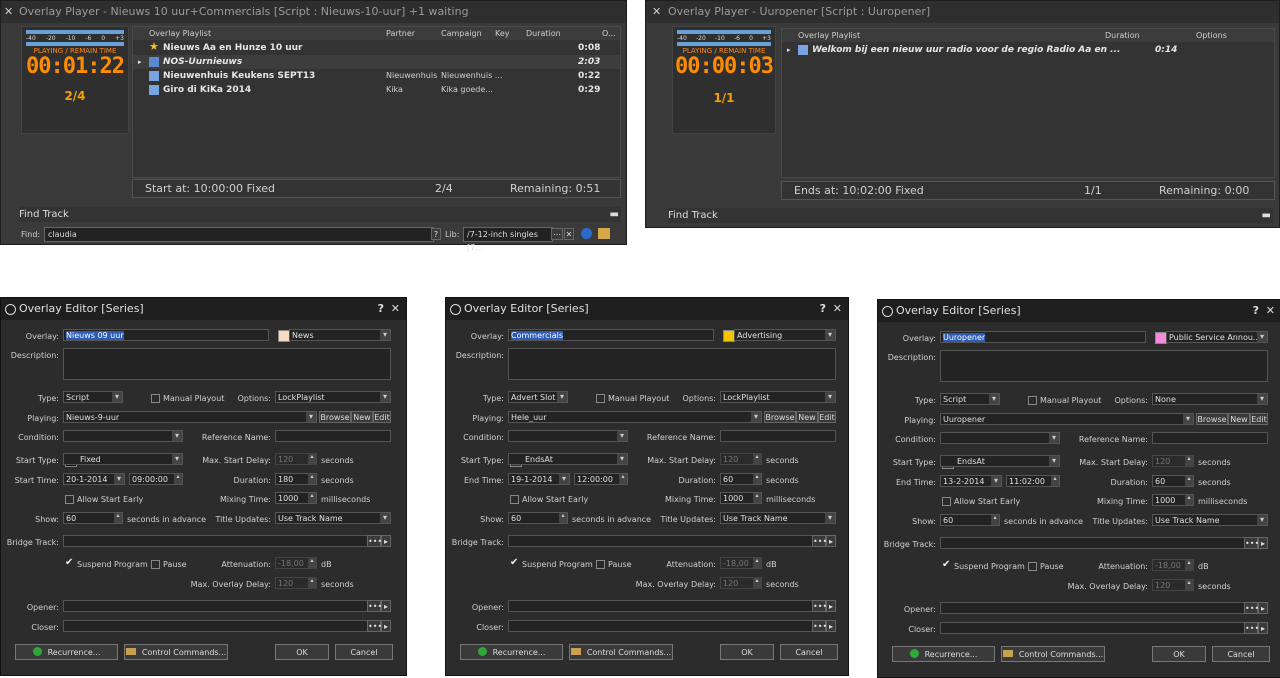 This screenshot has height=678, width=1280. What do you see at coordinates (785, 335) in the screenshot?
I see `category-select: Advertising` at bounding box center [785, 335].